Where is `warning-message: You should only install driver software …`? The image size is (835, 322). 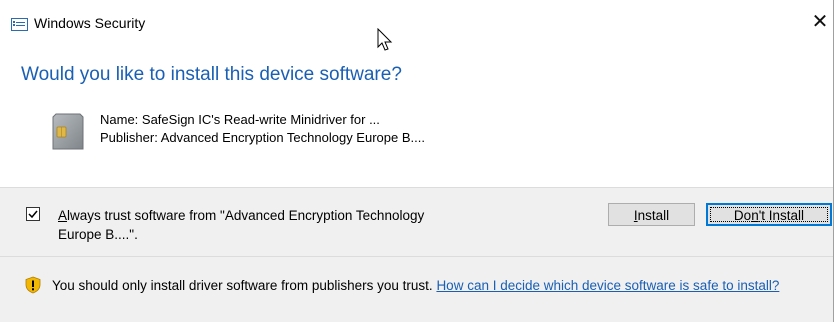
warning-message: You should only install driver software … is located at coordinates (442, 285).